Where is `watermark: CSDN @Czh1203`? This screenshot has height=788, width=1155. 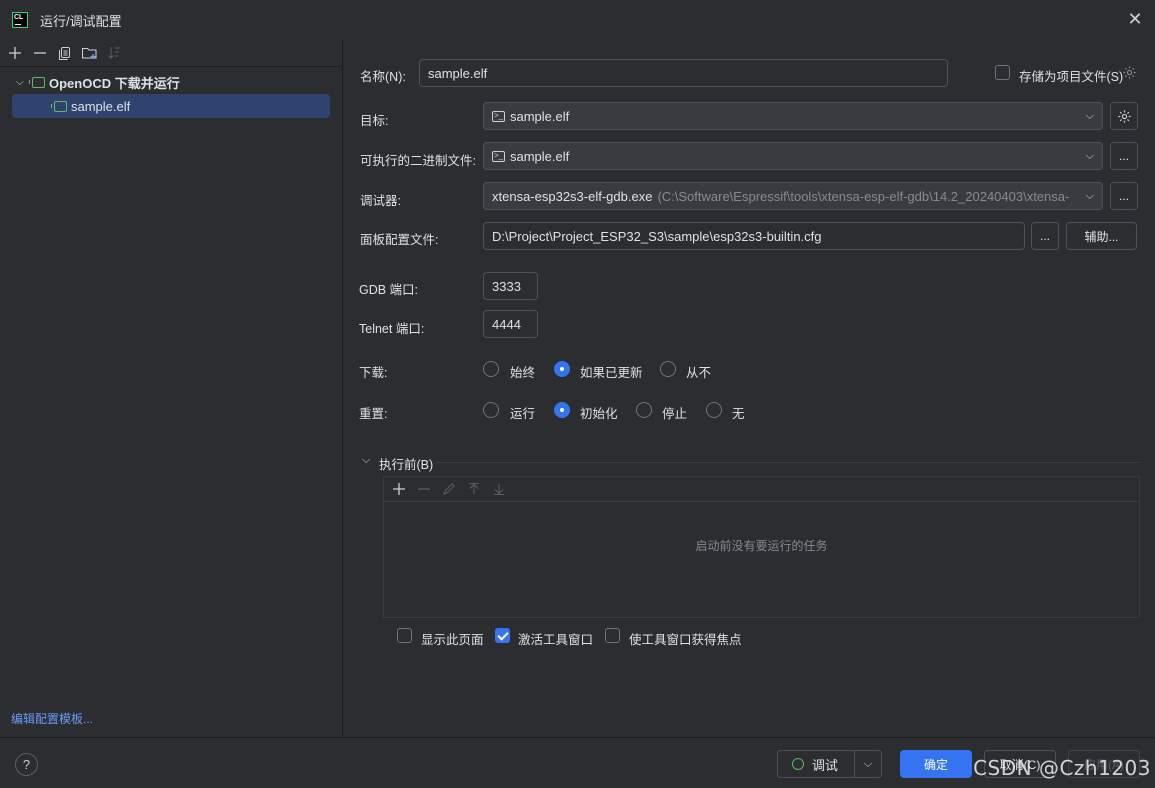
watermark: CSDN @Czh1203 is located at coordinates (1062, 768).